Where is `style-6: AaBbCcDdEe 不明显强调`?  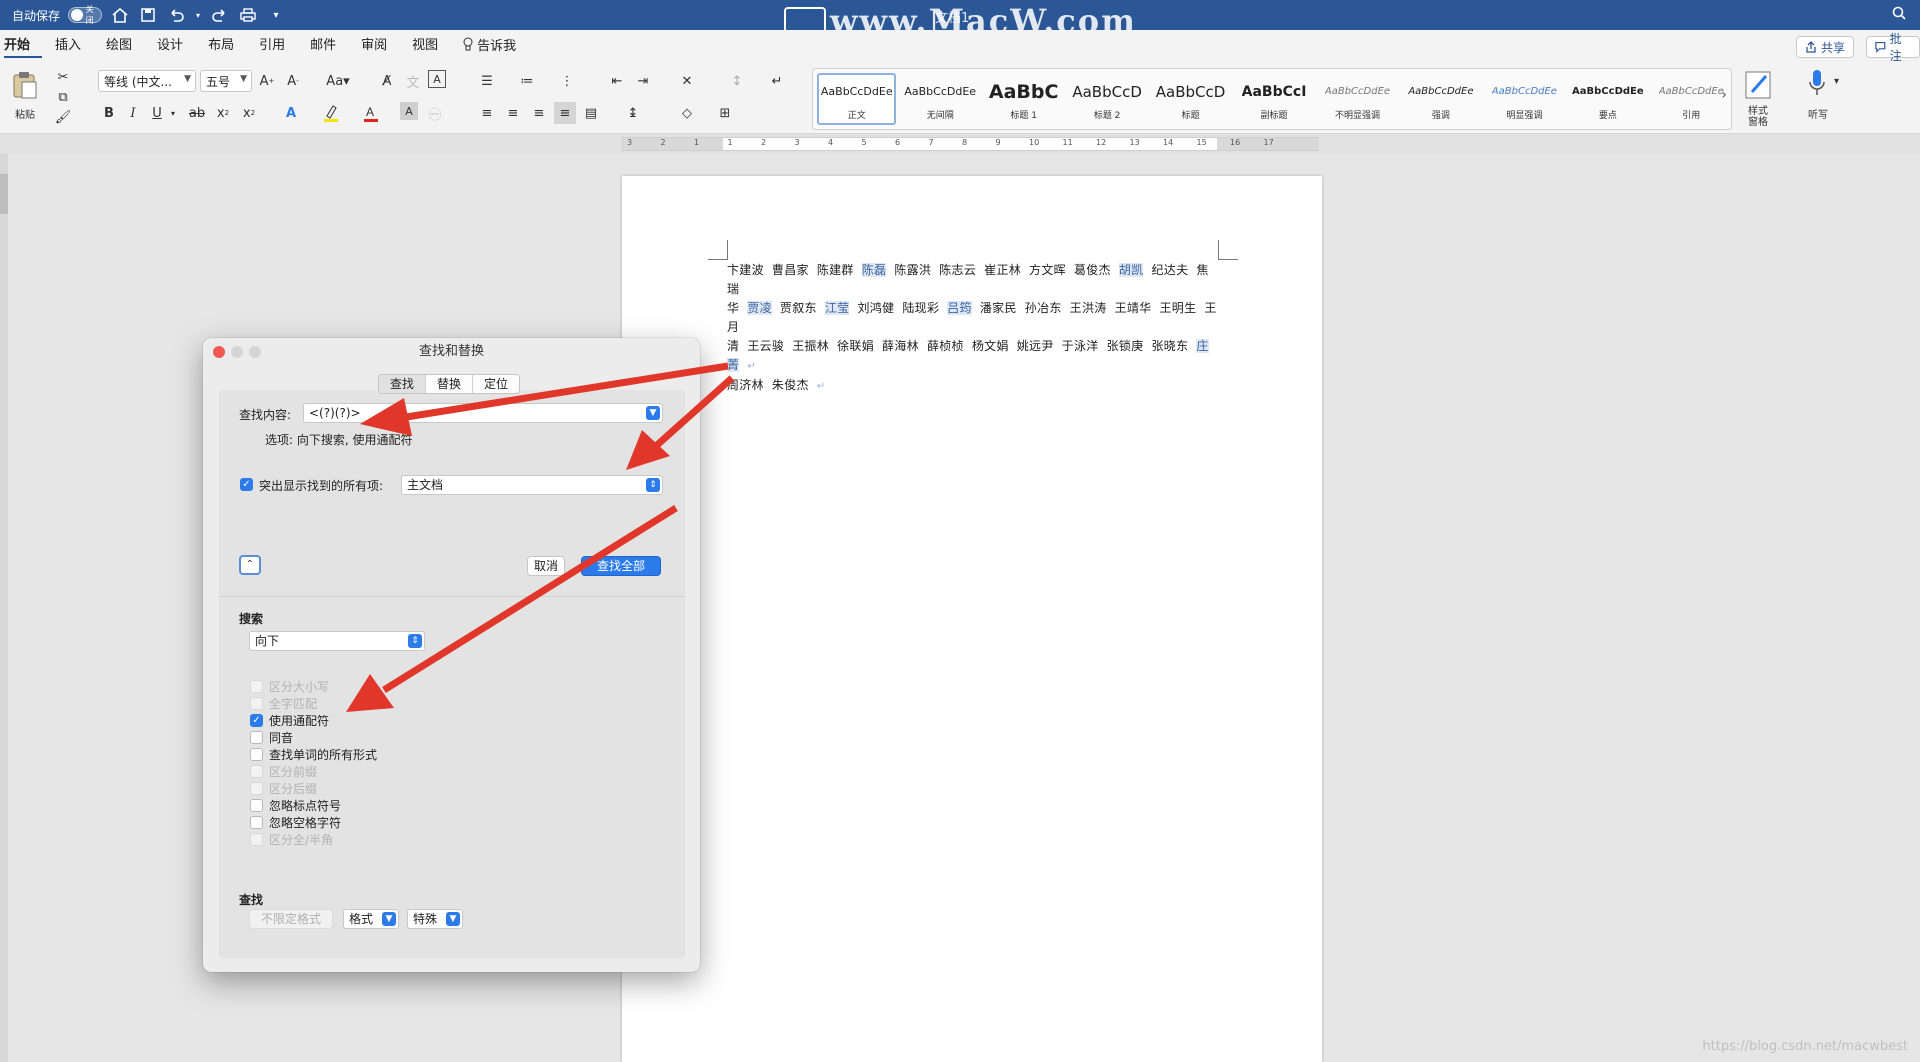 style-6: AaBbCcDdEe 不明显强调 is located at coordinates (1357, 99).